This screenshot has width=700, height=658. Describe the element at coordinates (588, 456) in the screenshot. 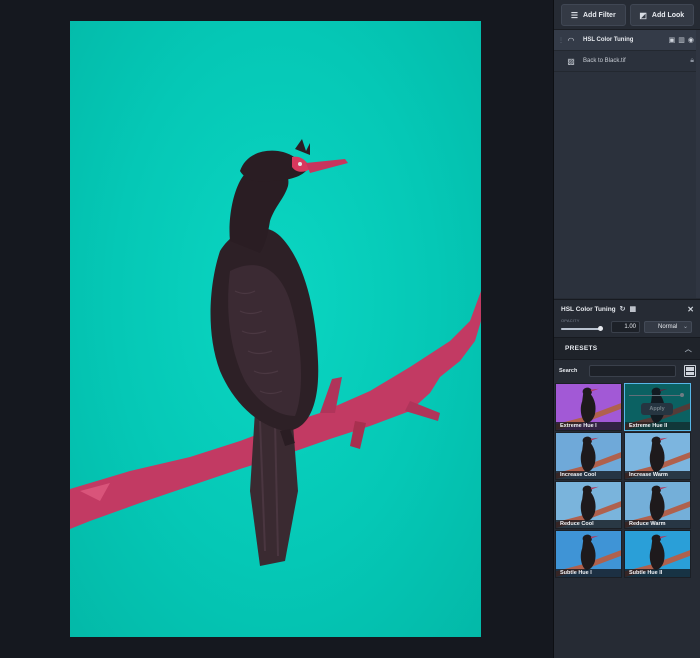

I see `preset-tile: Increase Cool` at that location.